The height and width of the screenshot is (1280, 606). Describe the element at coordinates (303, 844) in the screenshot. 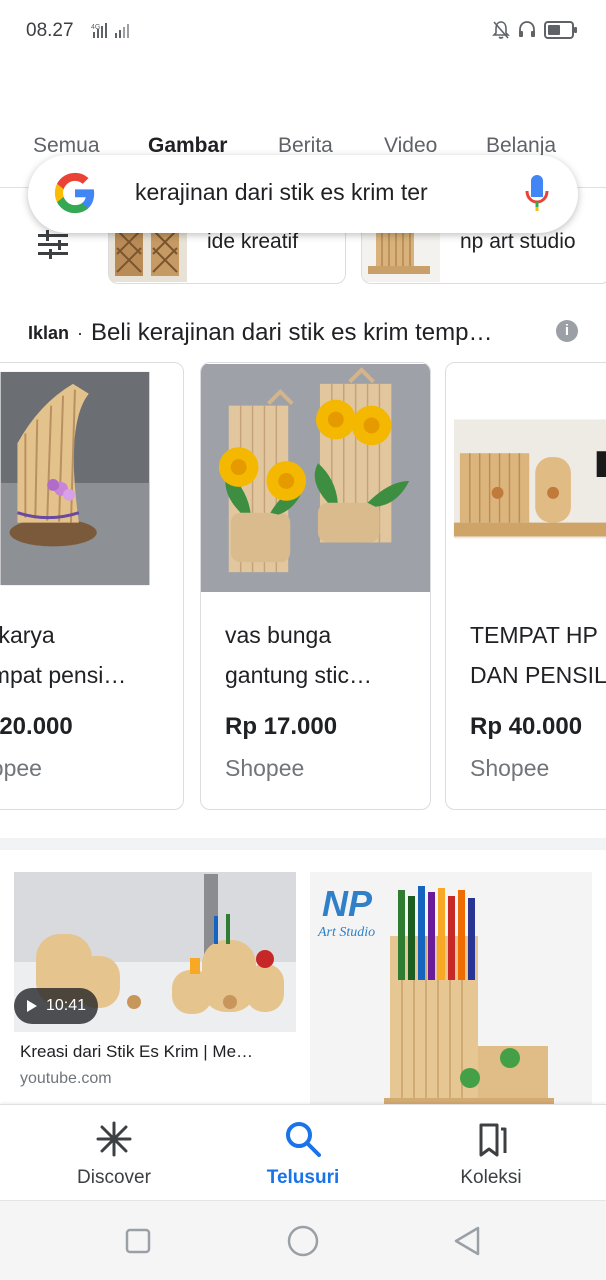

I see `section-separator` at that location.